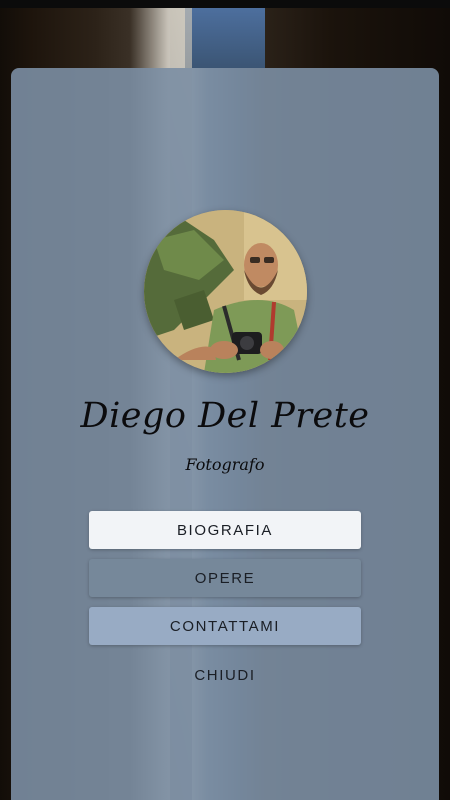  Describe the element at coordinates (225, 4) in the screenshot. I see `status-bar` at that location.